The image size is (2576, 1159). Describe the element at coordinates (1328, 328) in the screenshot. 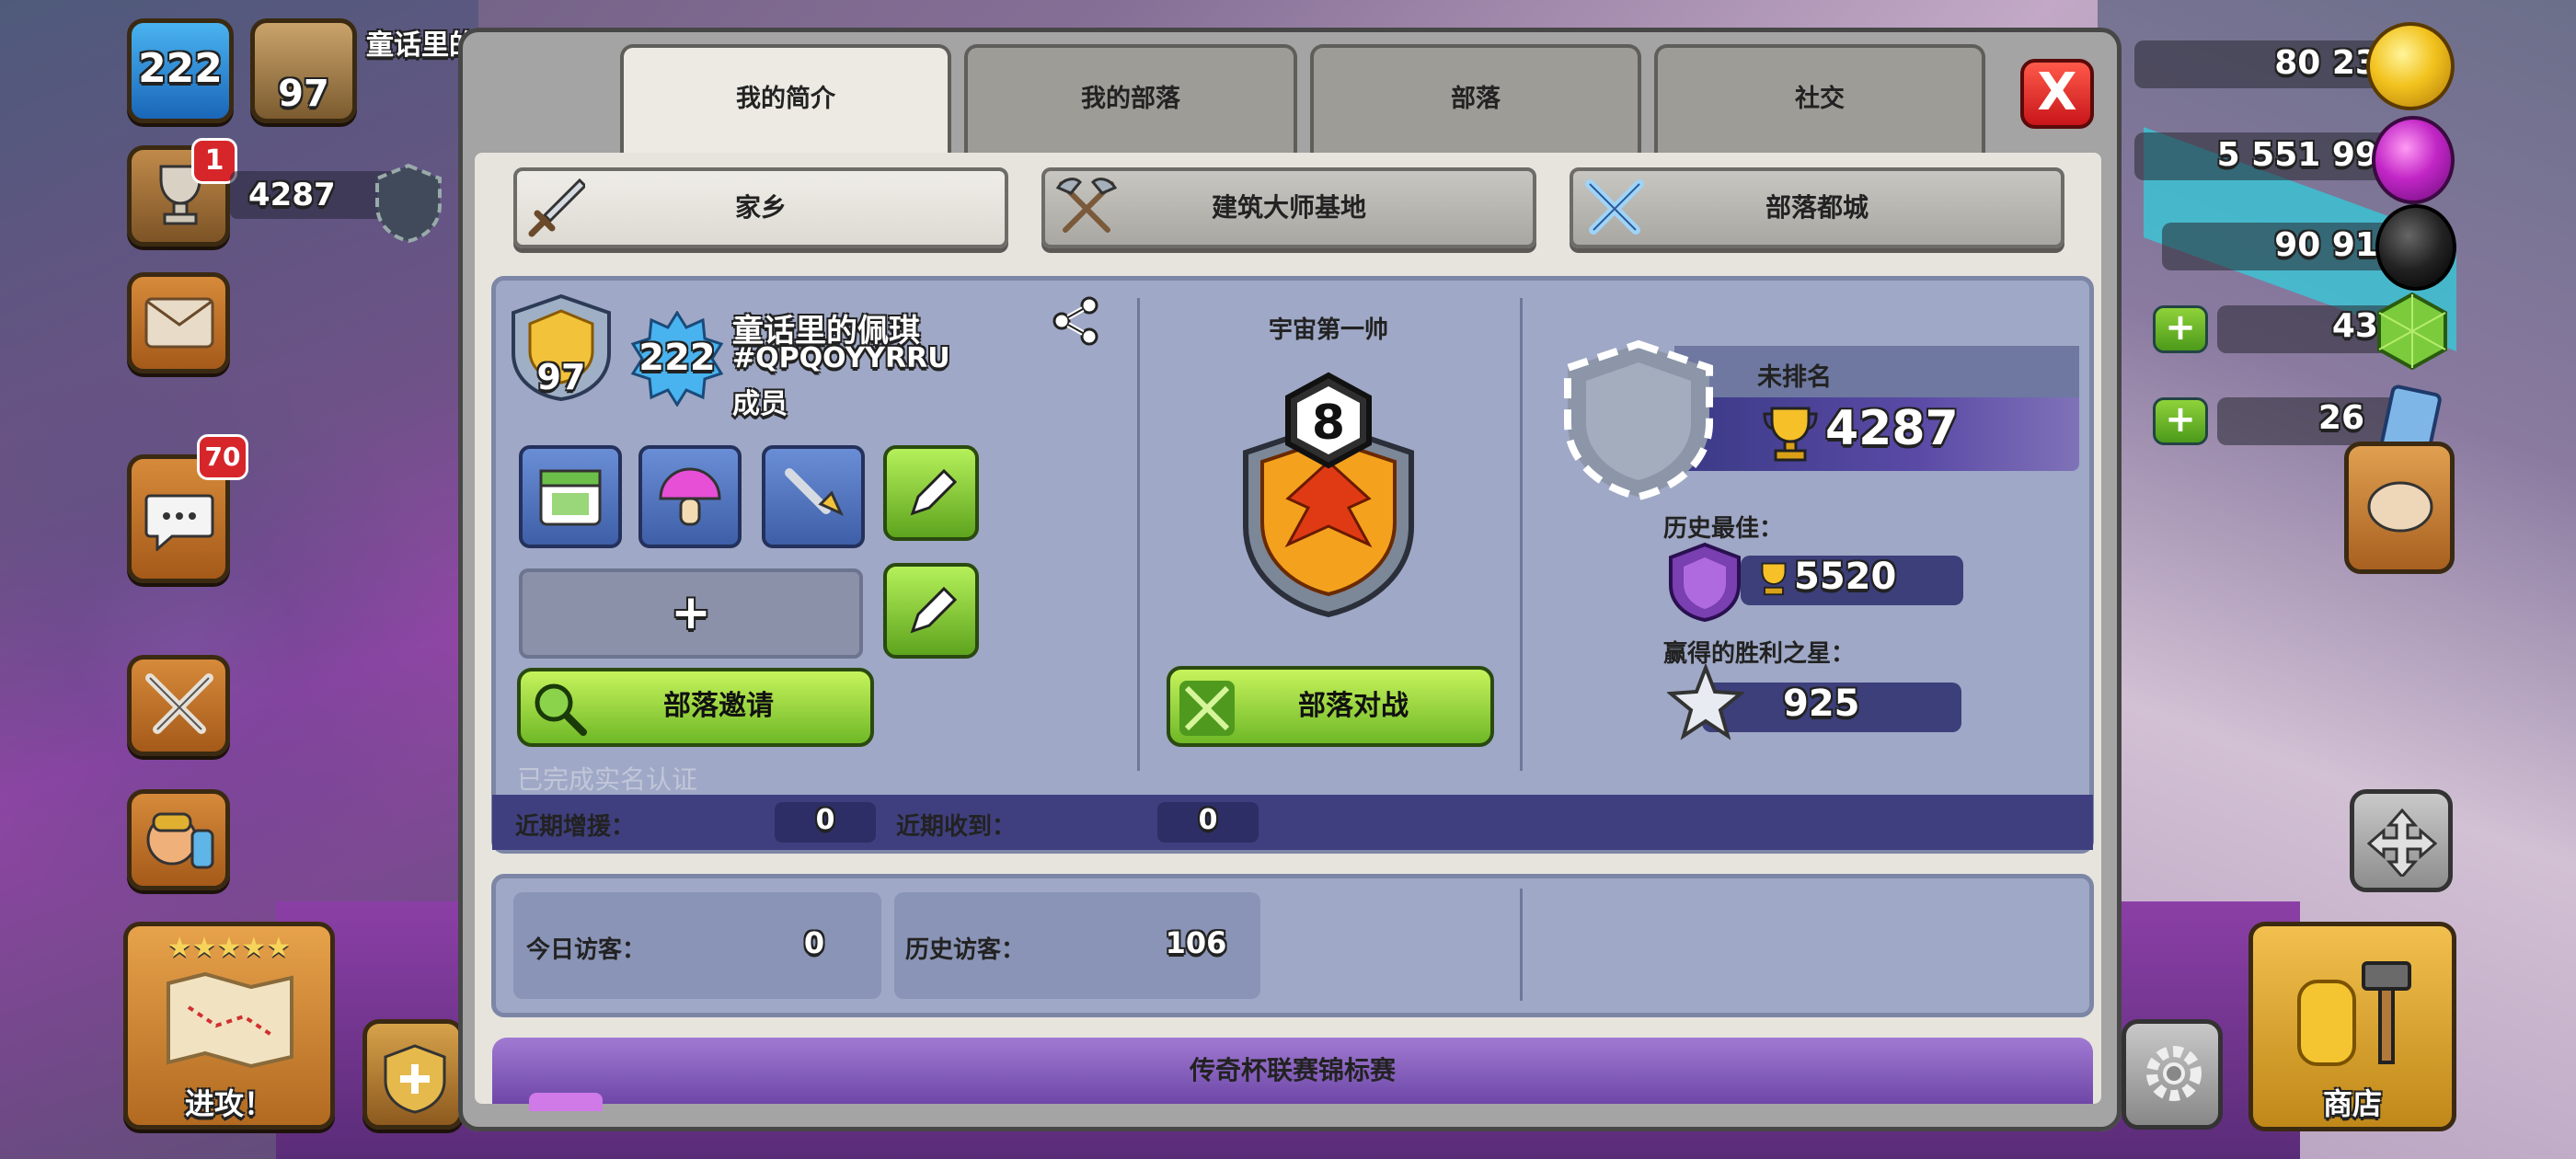

I see `clan-name: 宇宙第一帅` at that location.